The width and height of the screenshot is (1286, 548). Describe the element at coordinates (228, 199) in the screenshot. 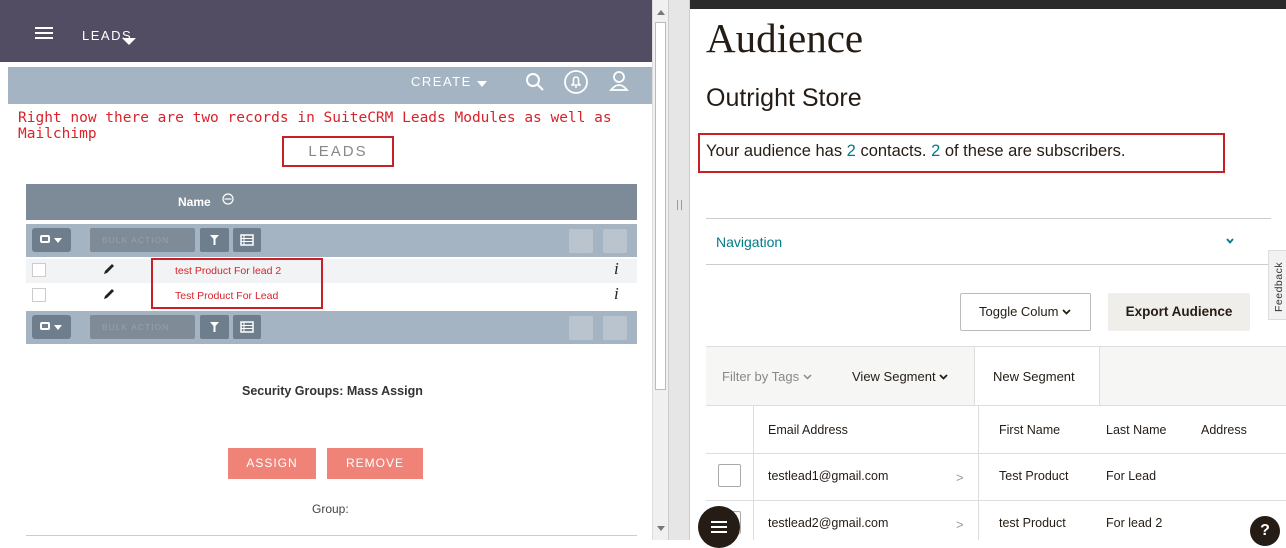

I see `sort-icon` at that location.